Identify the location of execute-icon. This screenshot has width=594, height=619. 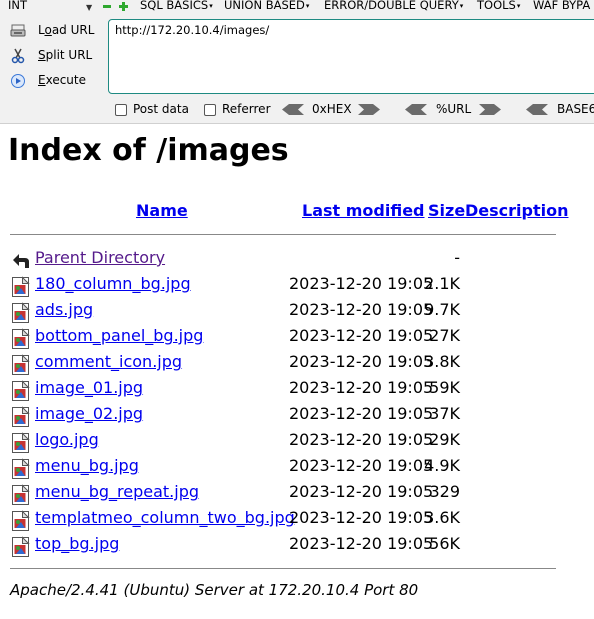
(18, 81).